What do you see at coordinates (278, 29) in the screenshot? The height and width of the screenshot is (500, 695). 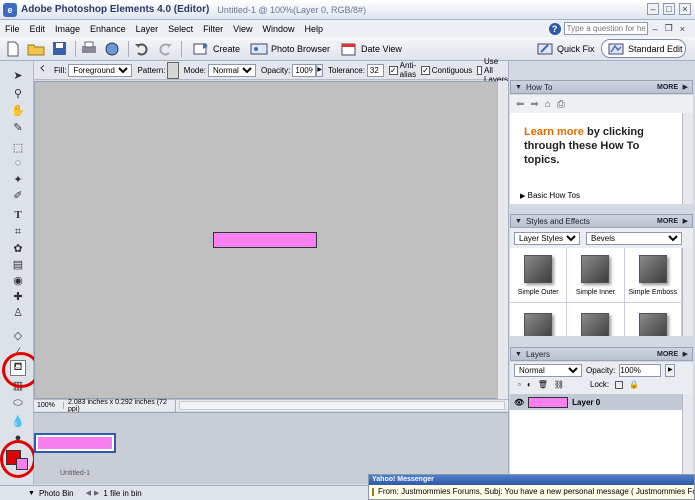 I see `menu-window: Window` at bounding box center [278, 29].